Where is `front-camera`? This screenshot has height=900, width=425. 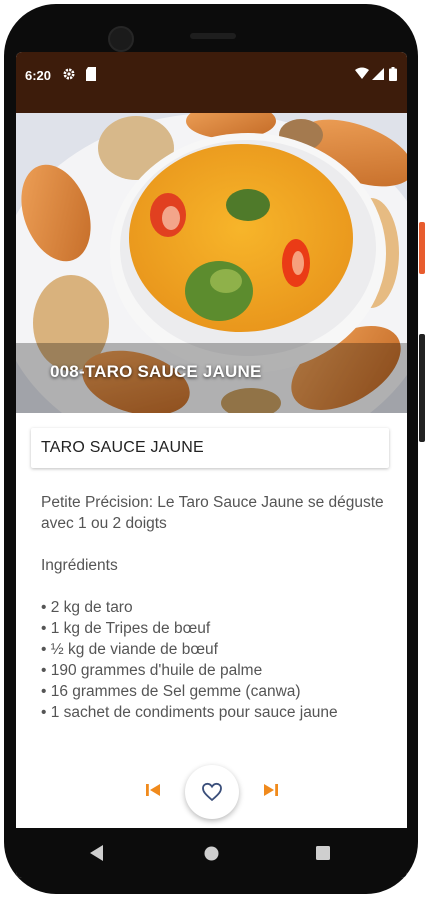
front-camera is located at coordinates (121, 39).